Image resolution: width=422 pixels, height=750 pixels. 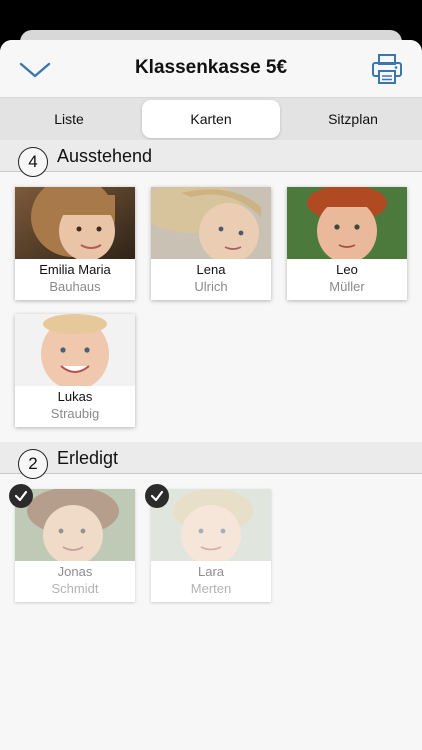 I want to click on student-card: Lena Ulrich, so click(x=211, y=243).